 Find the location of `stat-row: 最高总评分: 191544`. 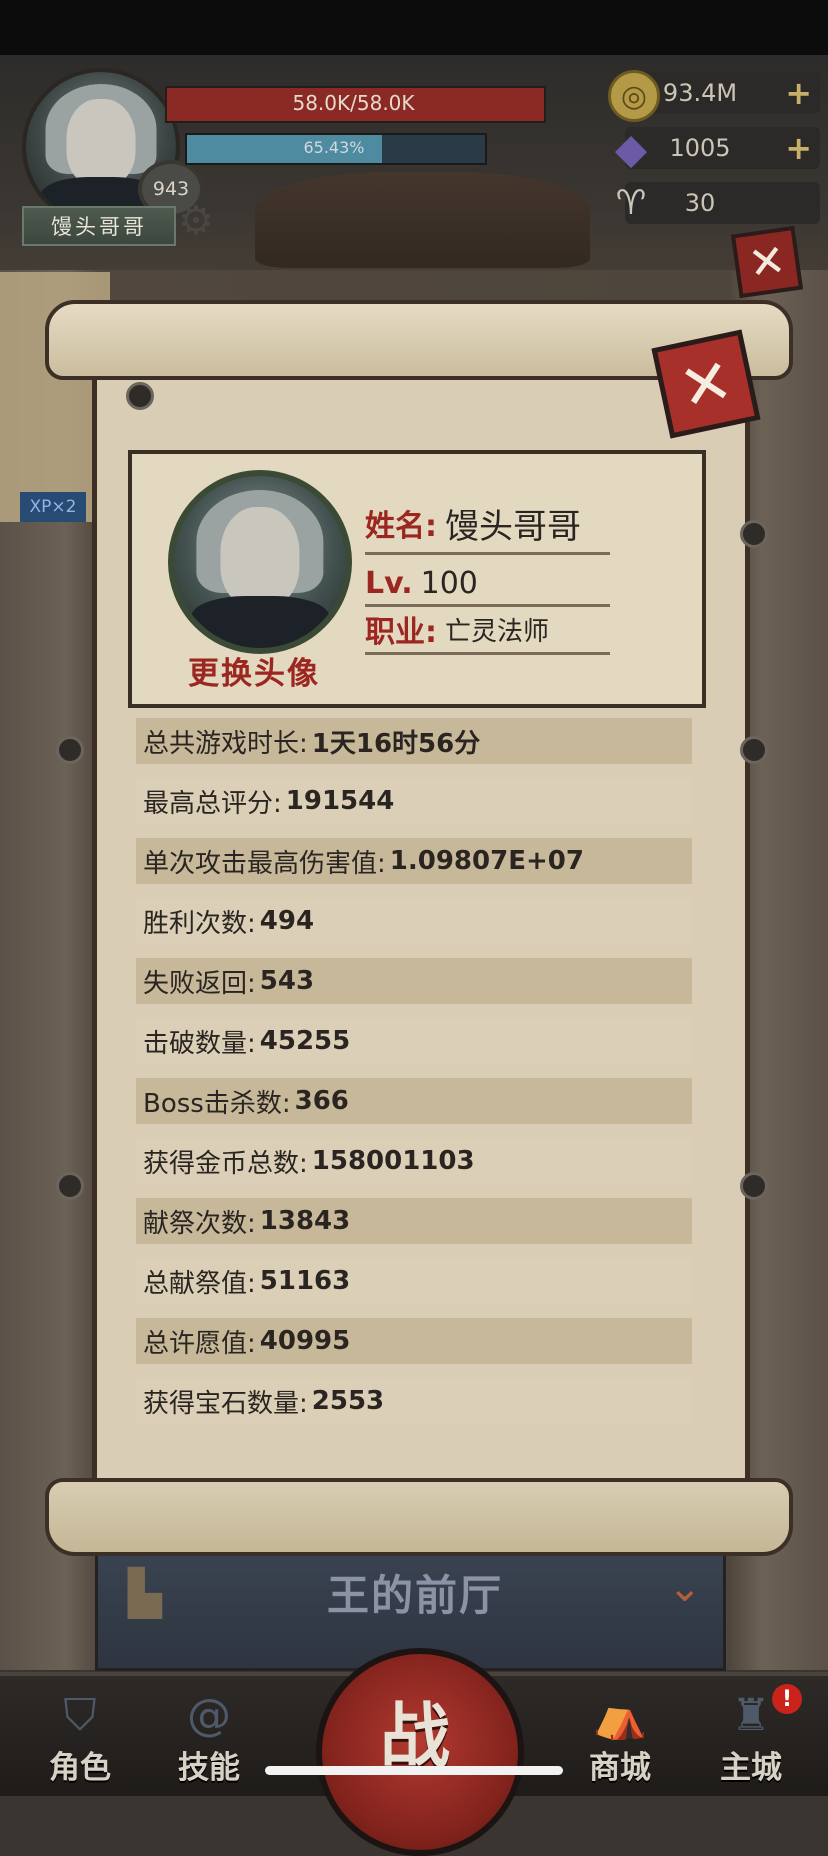

stat-row: 最高总评分: 191544 is located at coordinates (414, 801).